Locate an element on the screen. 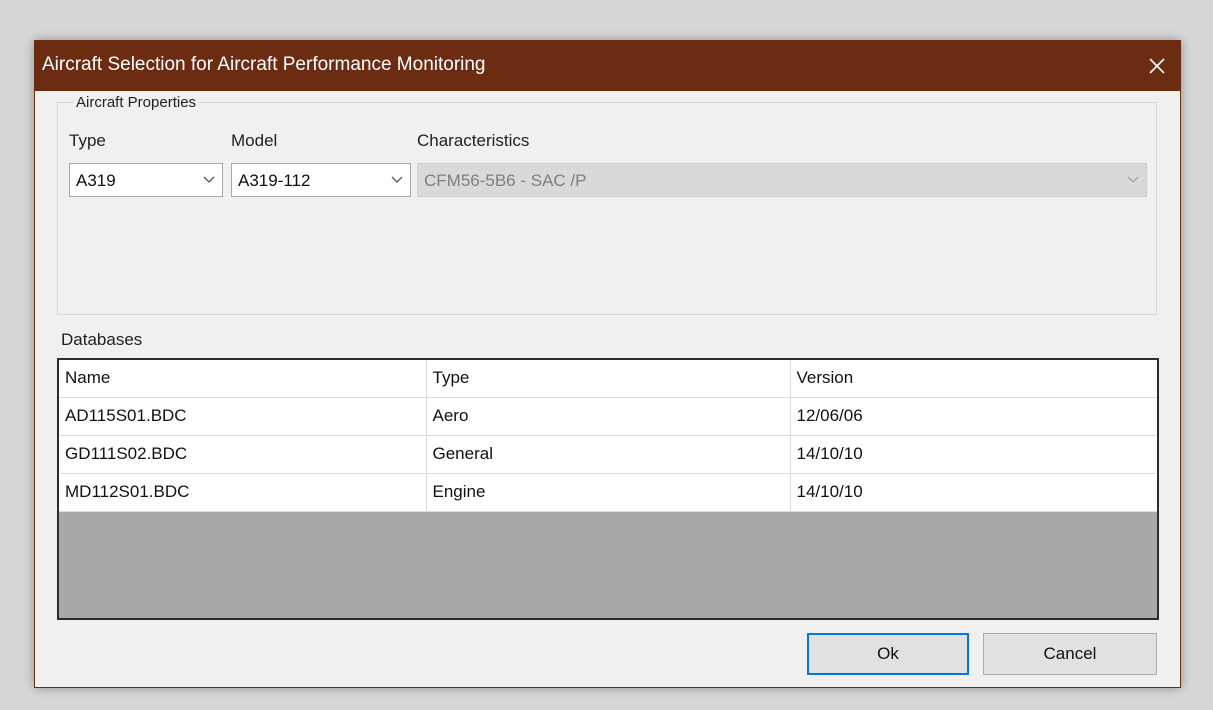  model-dropdown: A319-112 is located at coordinates (321, 180).